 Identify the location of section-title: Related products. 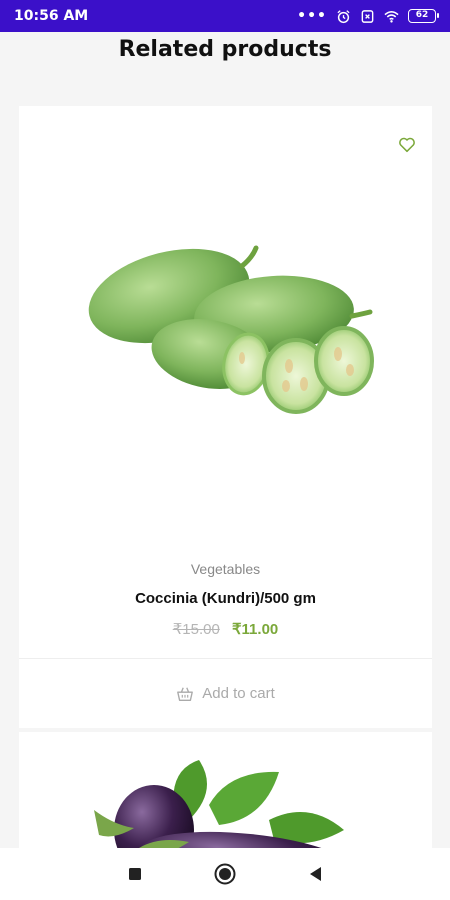
(225, 49).